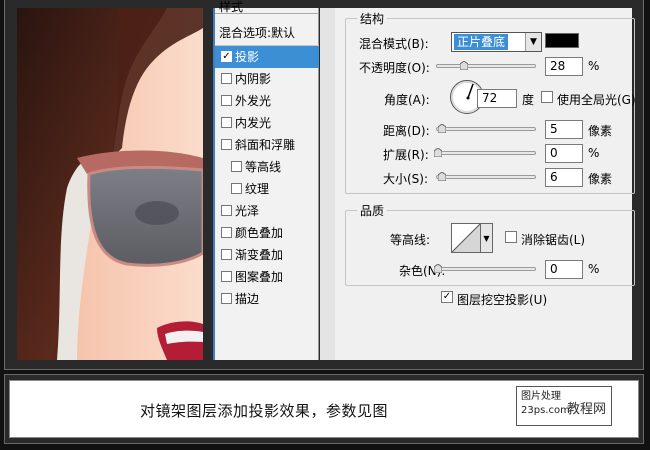  I want to click on quality-title: 品质, so click(372, 210).